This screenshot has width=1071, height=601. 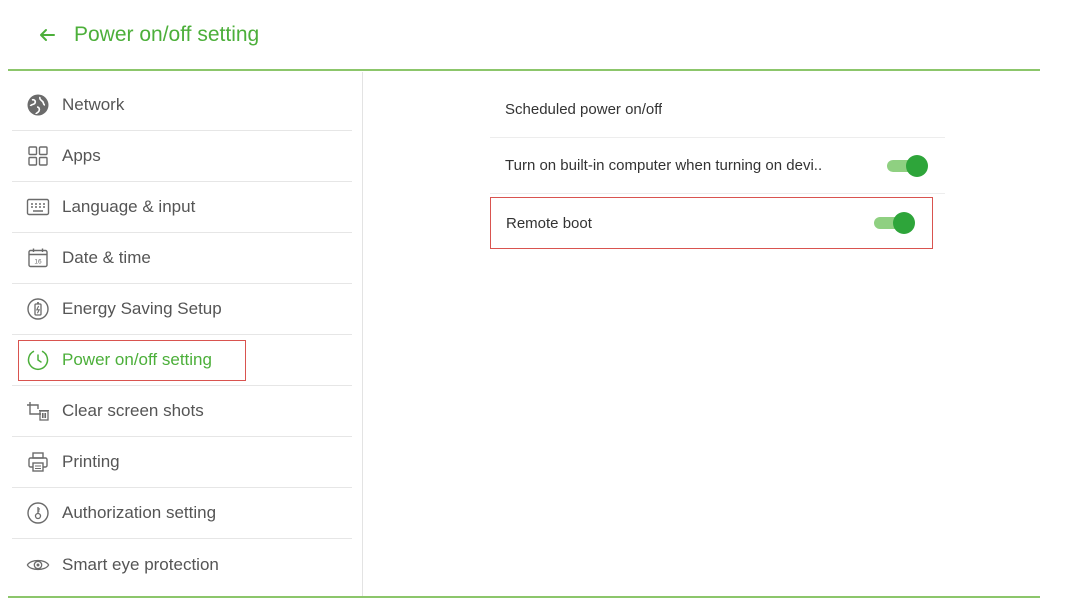 I want to click on key-icon, so click(x=38, y=513).